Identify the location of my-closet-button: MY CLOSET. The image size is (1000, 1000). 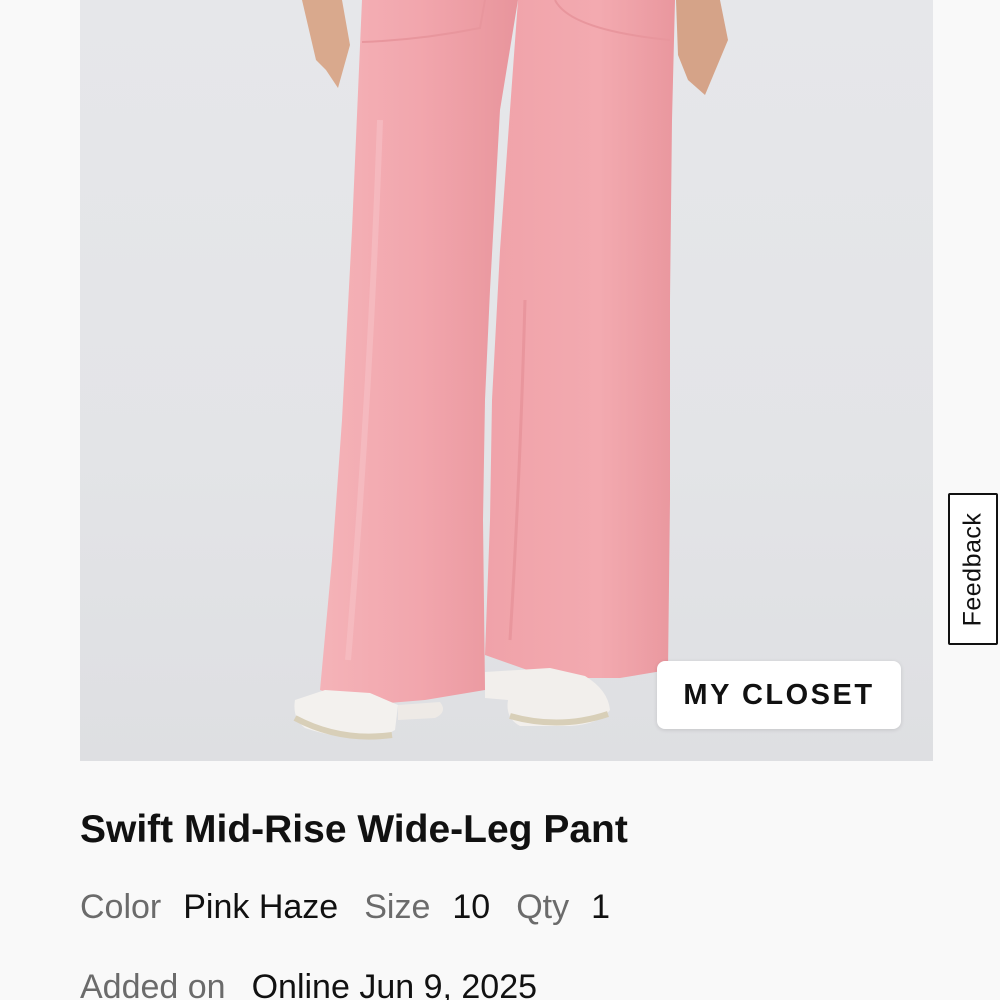
(779, 695).